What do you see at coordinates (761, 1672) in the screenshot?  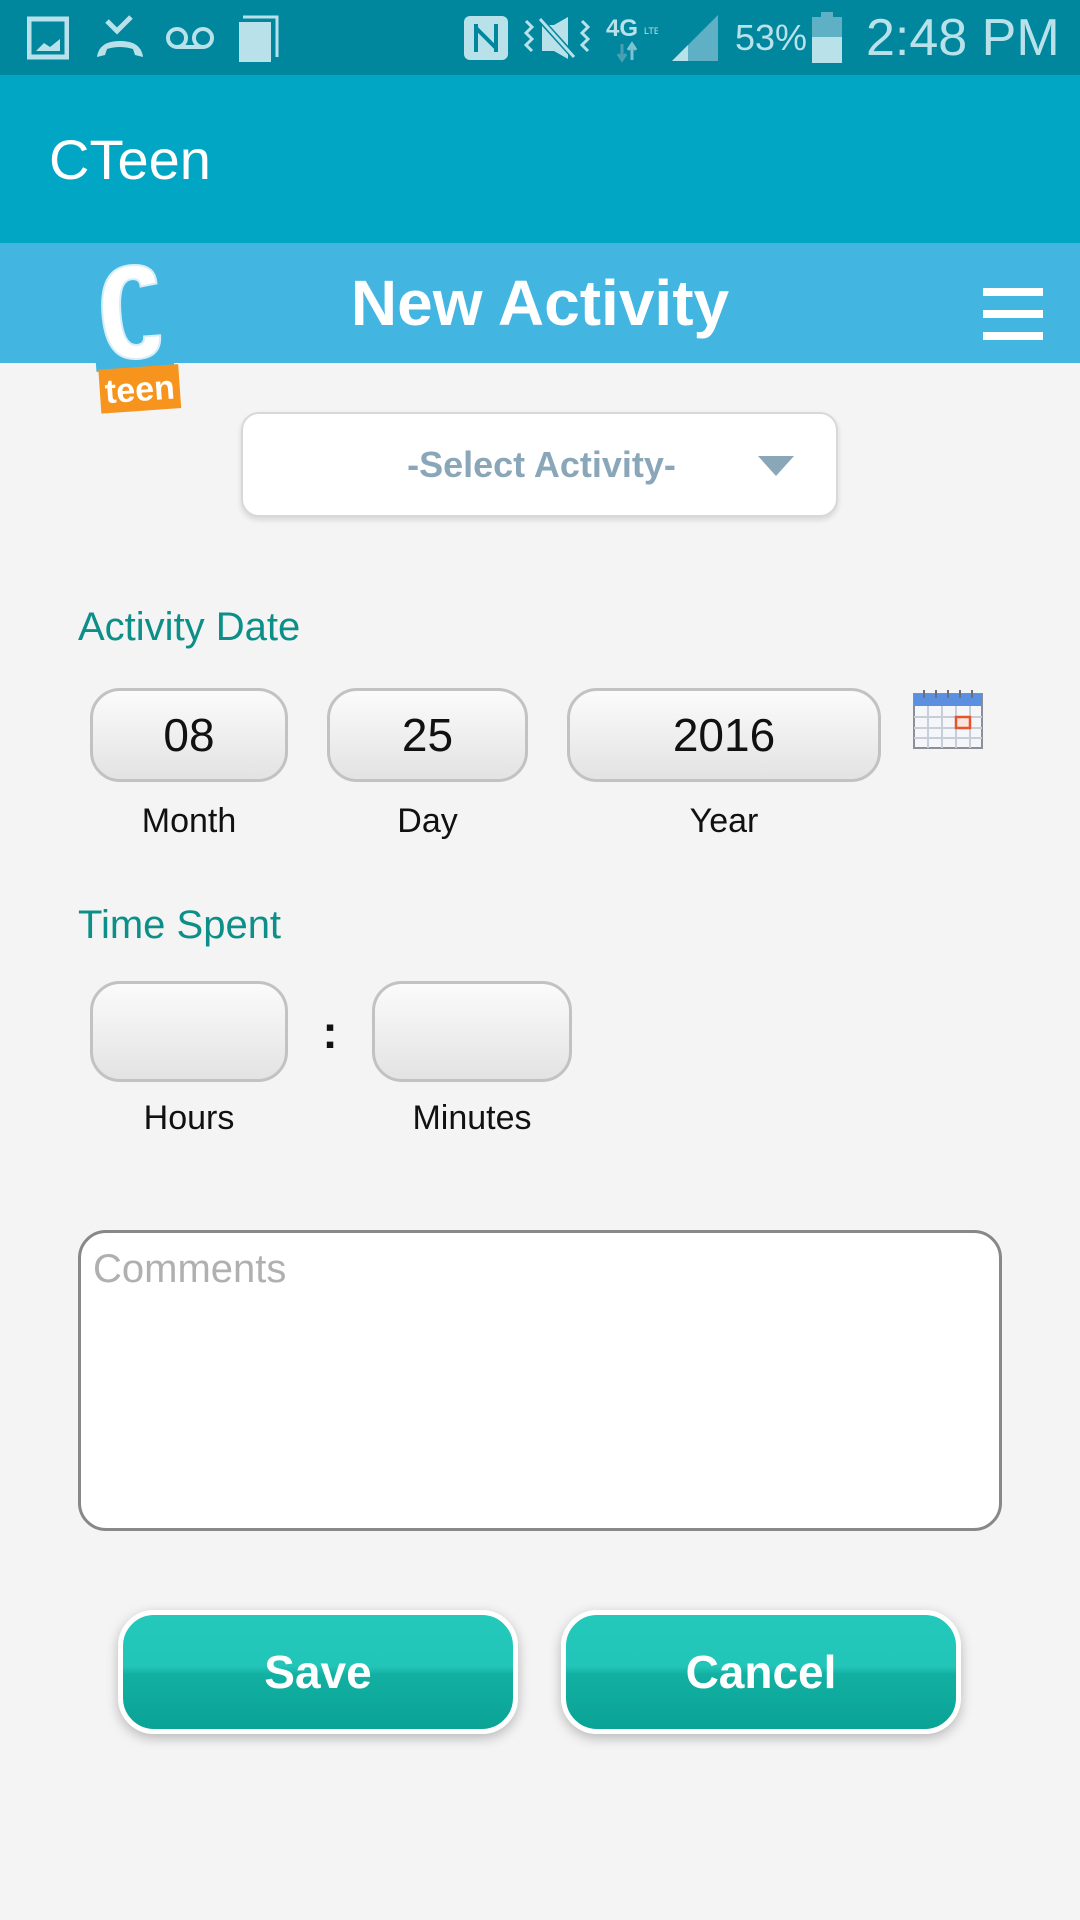 I see `cancel-button: Cancel` at bounding box center [761, 1672].